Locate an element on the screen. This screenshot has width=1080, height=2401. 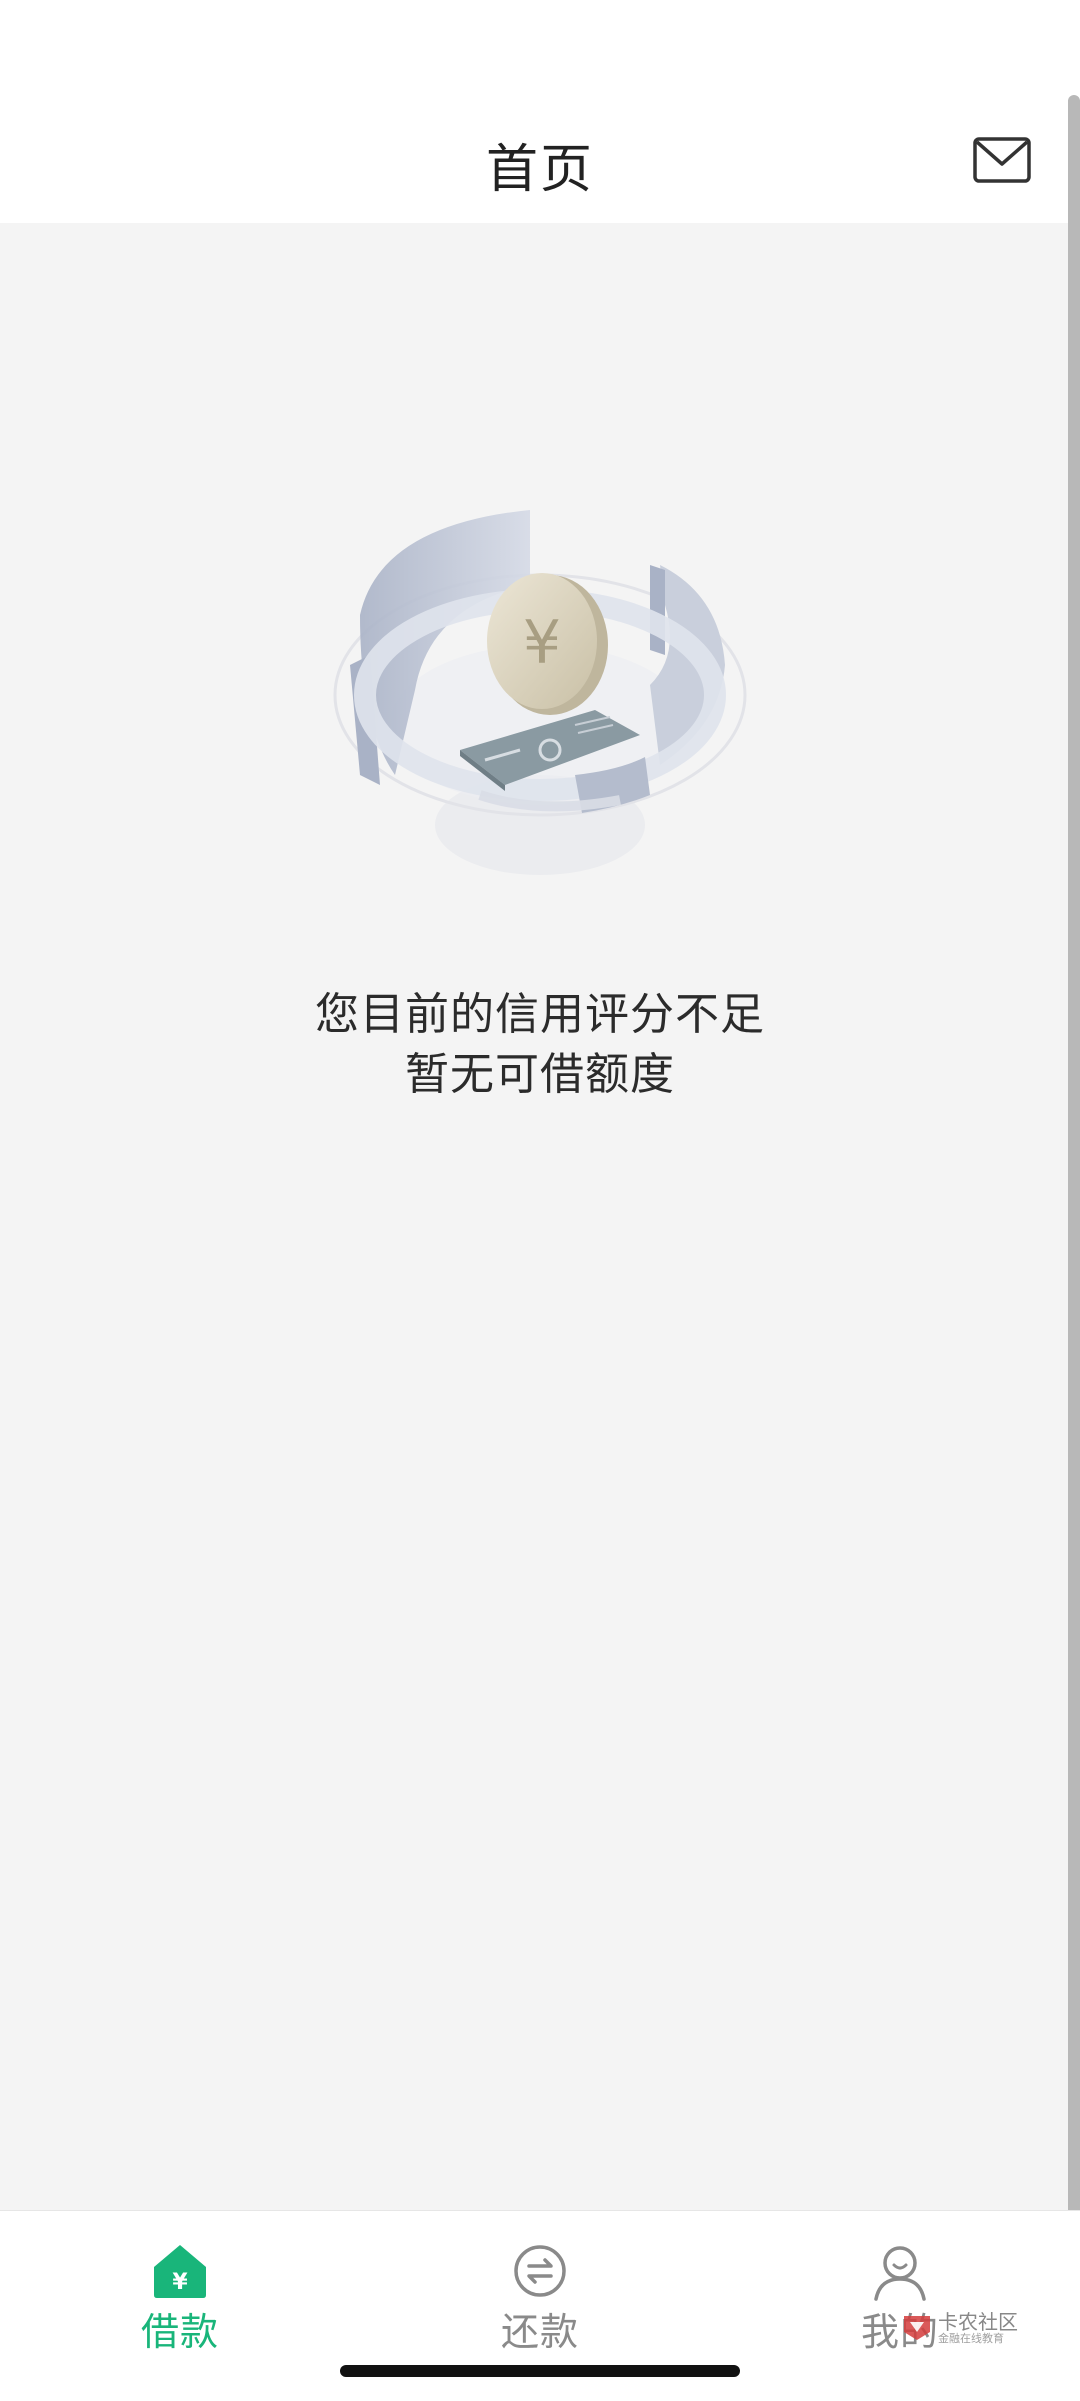
mail-button is located at coordinates (1002, 160).